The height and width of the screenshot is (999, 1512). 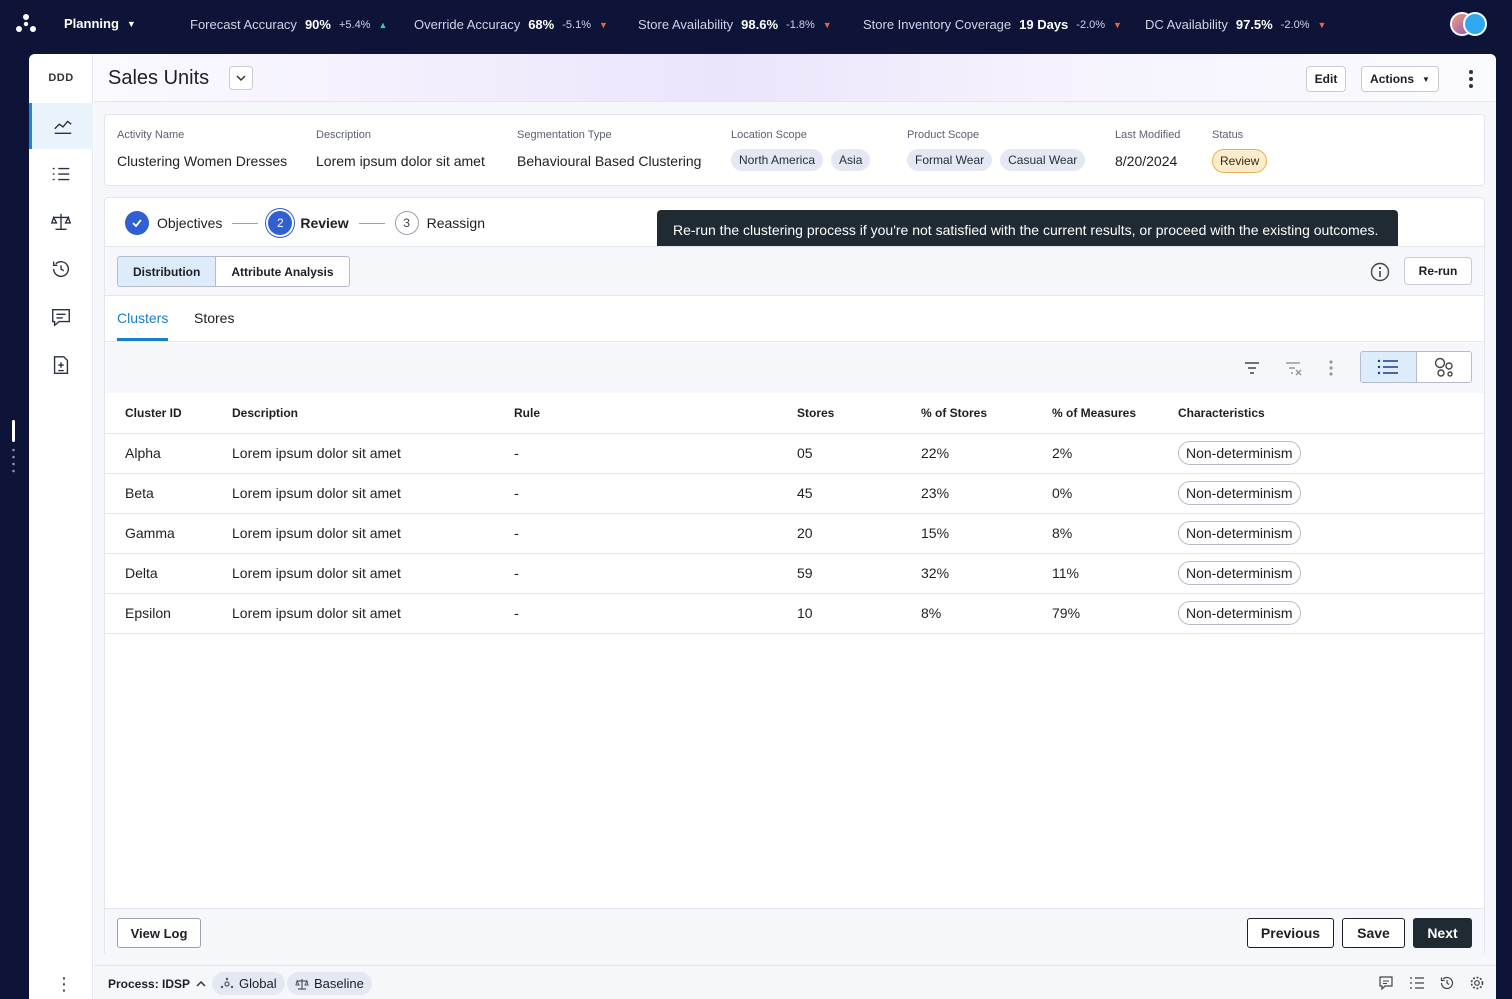 What do you see at coordinates (769, 135) in the screenshot?
I see `field-label: Location Scope` at bounding box center [769, 135].